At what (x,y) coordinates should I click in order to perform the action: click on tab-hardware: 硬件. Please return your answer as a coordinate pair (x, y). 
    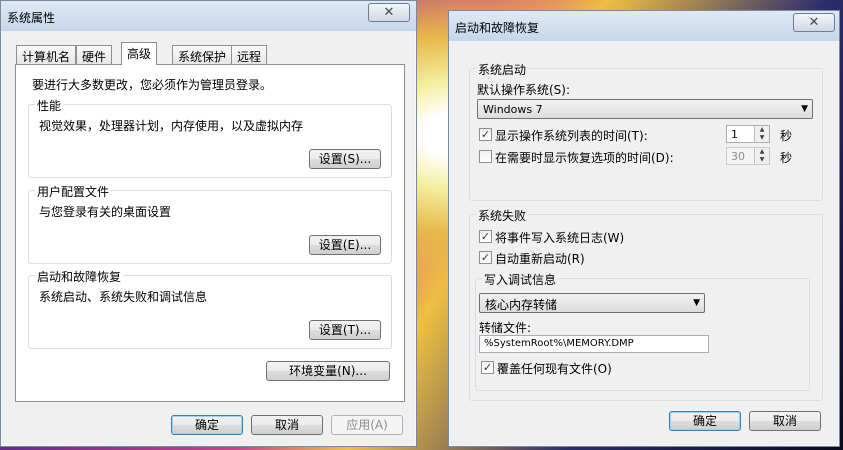
    Looking at the image, I should click on (94, 54).